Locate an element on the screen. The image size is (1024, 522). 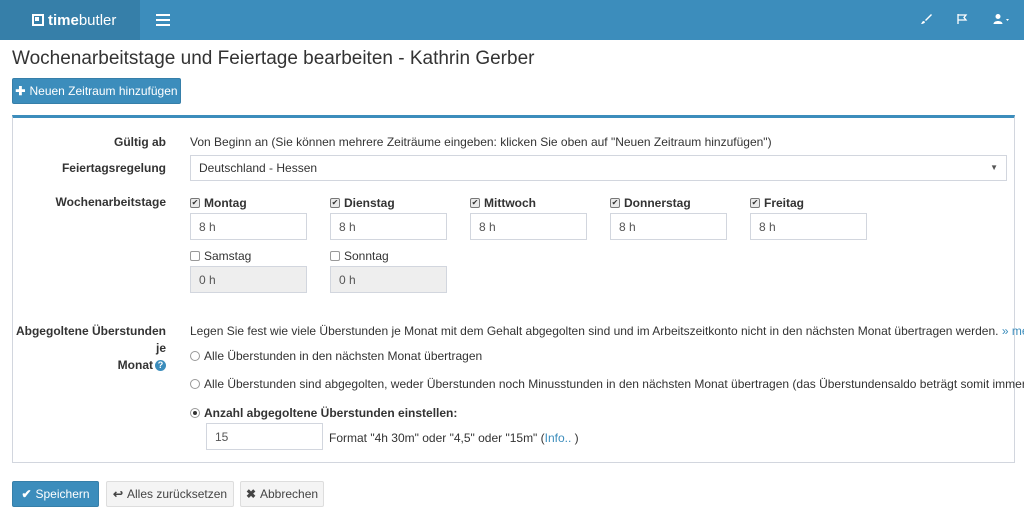
cancel-label: Abbrechen is located at coordinates (289, 494).